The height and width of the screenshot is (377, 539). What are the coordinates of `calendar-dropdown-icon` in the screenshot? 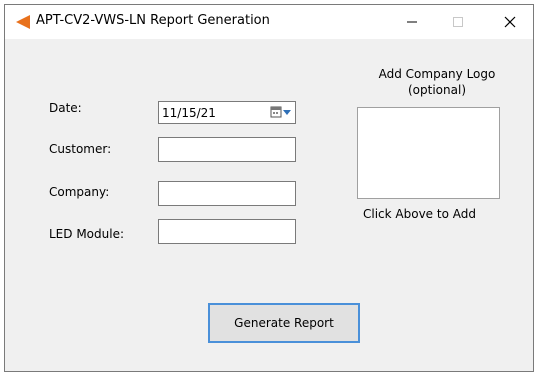 It's located at (281, 112).